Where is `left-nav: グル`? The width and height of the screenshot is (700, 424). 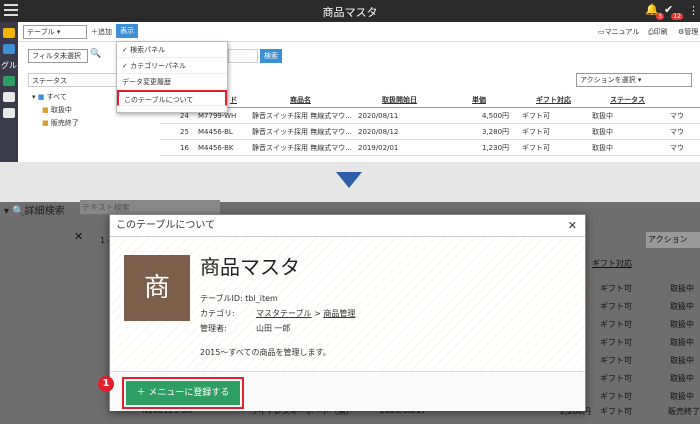 left-nav: グル is located at coordinates (9, 92).